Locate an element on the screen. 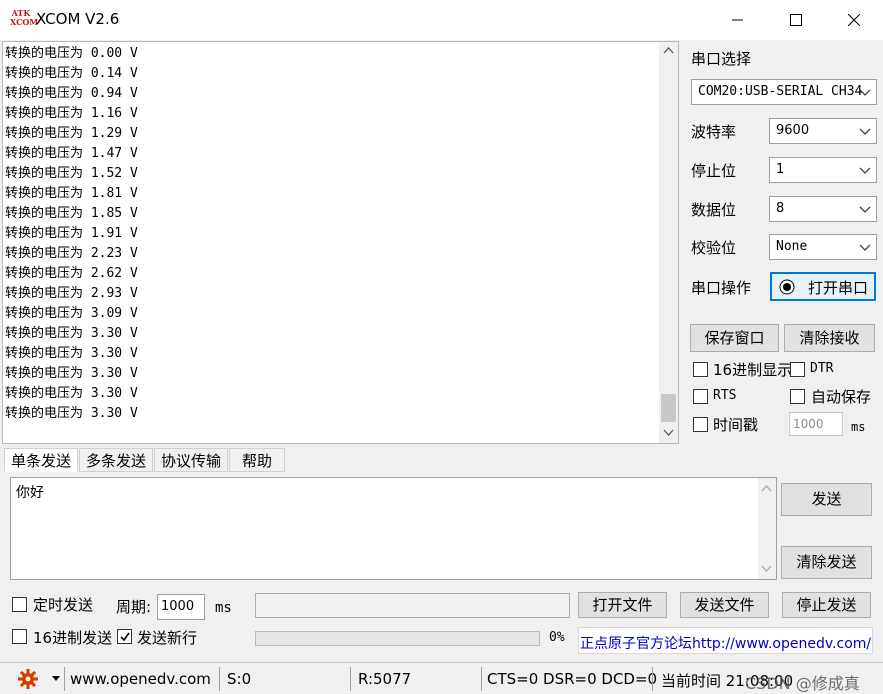 The height and width of the screenshot is (694, 883). hex-display-checkbox is located at coordinates (700, 369).